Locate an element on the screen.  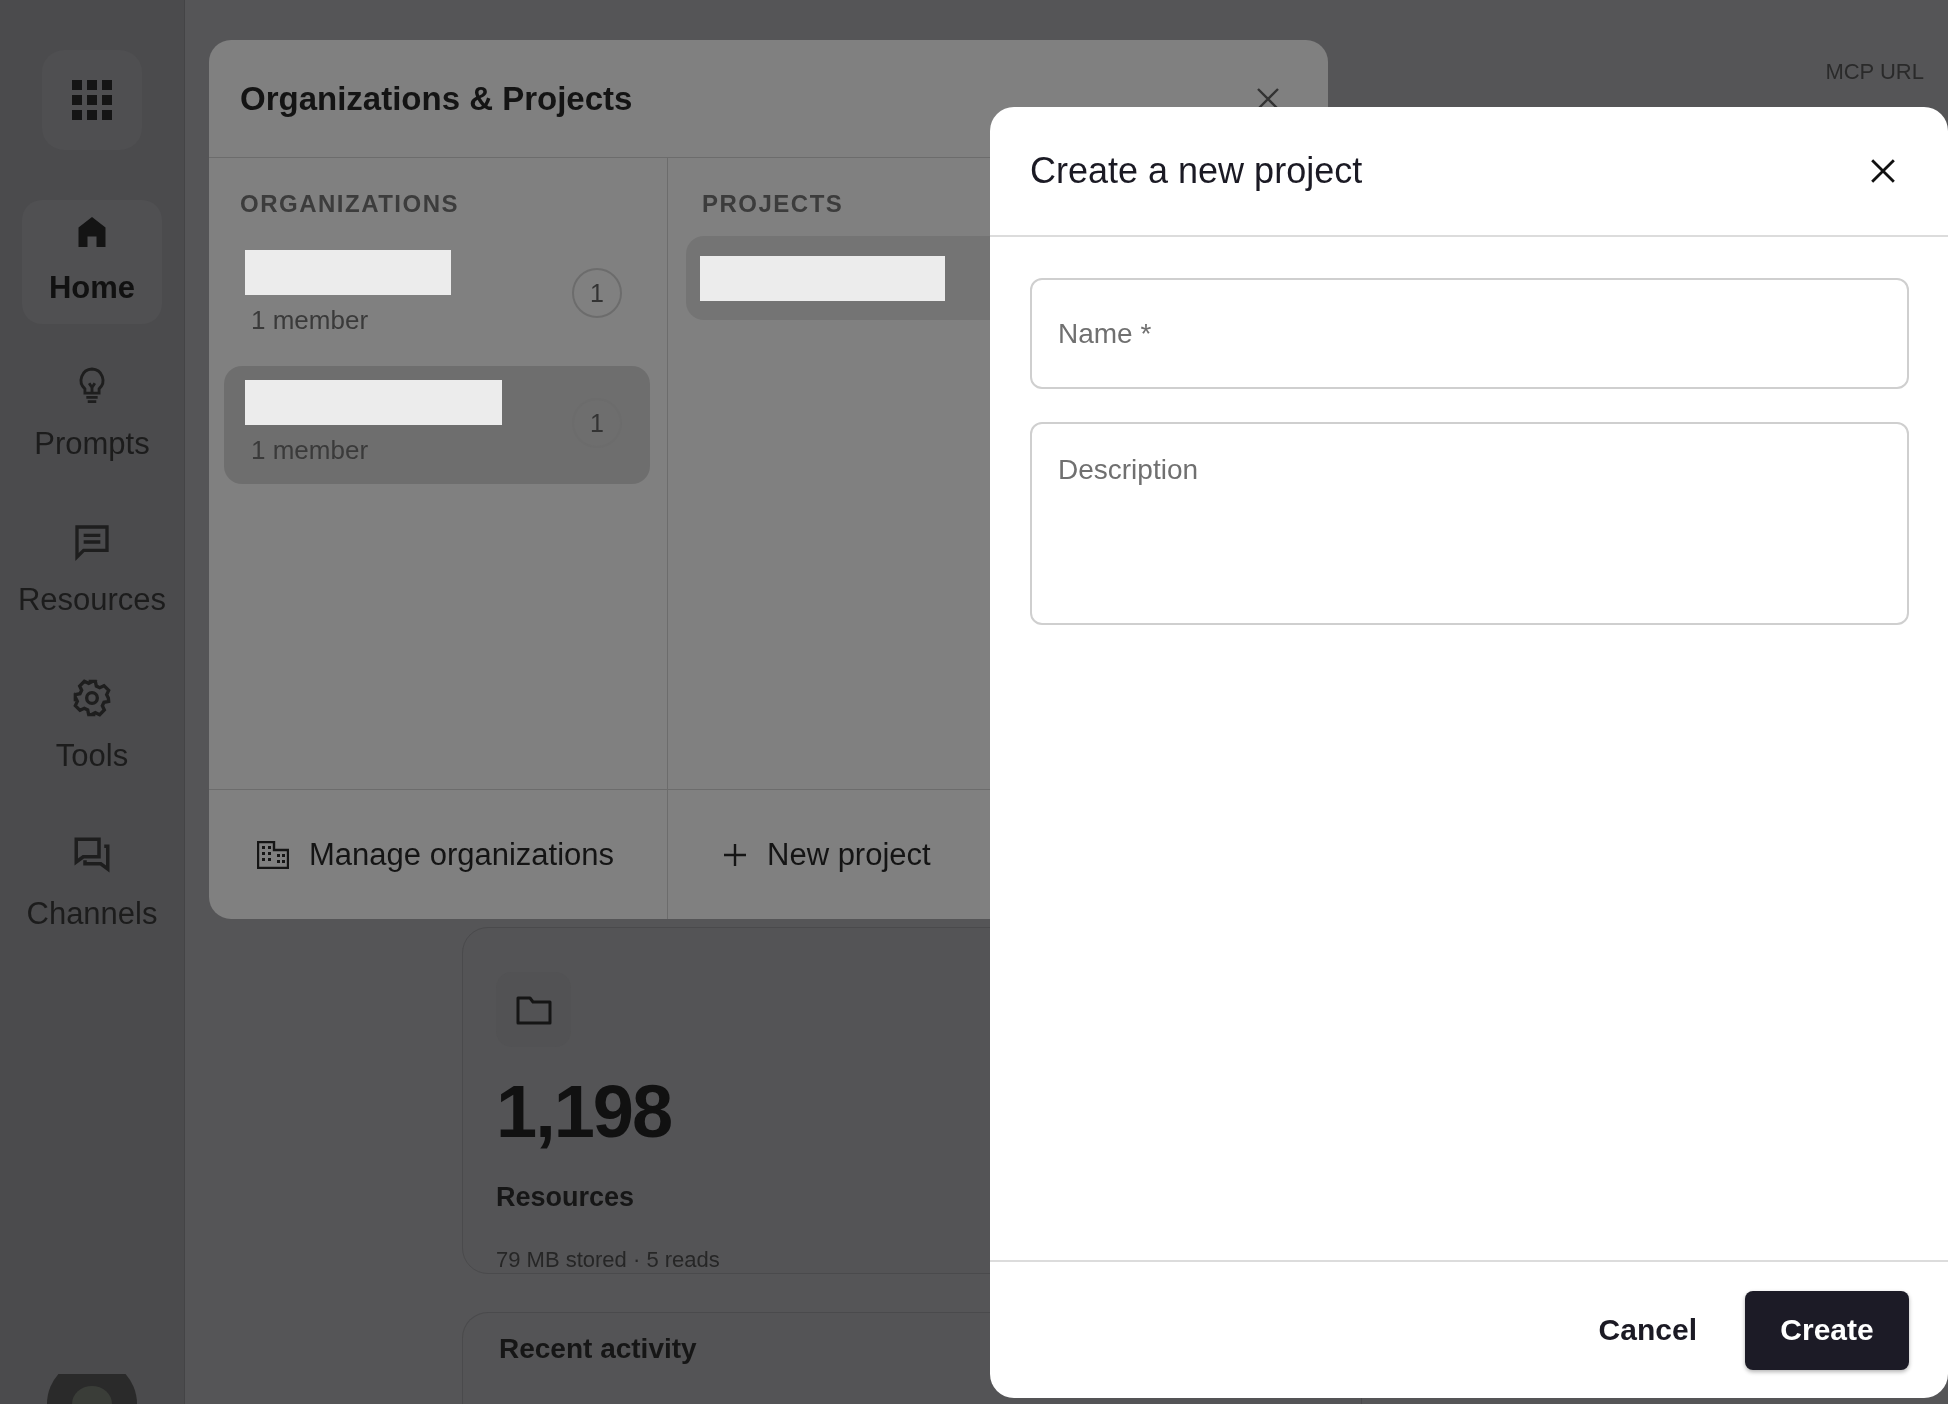
close-icon is located at coordinates (1883, 171).